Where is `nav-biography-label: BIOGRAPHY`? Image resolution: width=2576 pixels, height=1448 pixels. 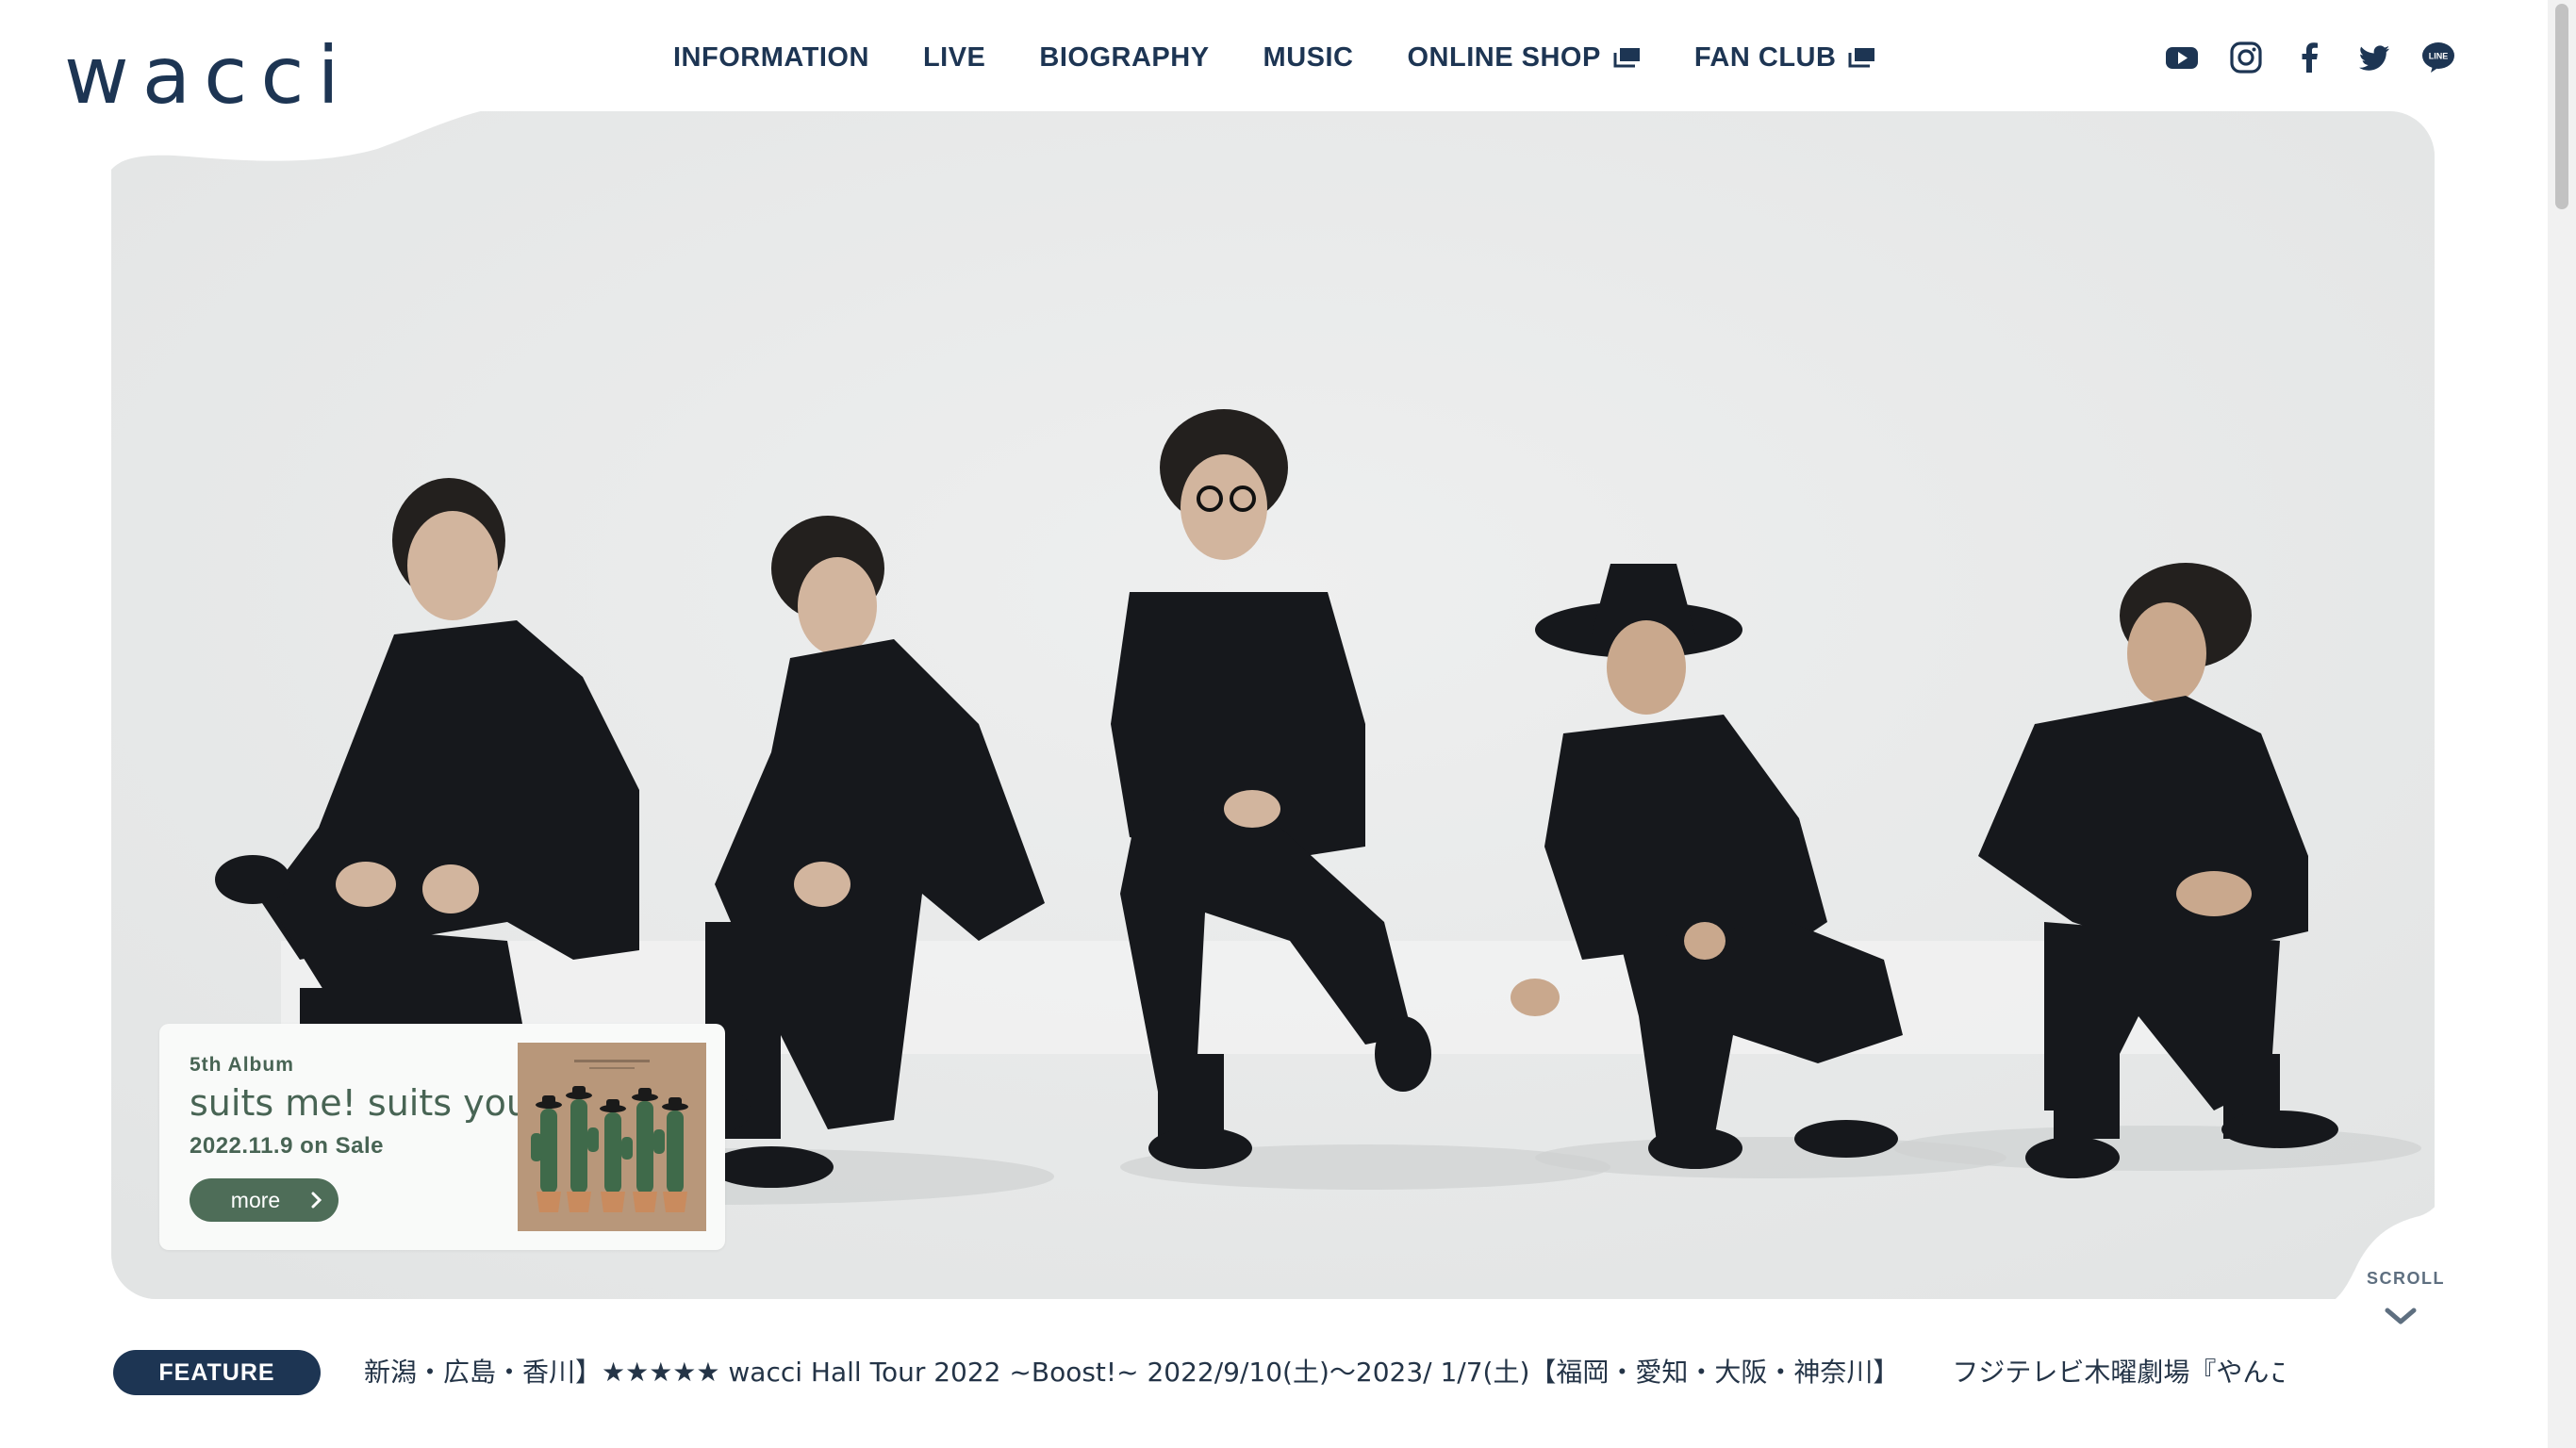
nav-biography-label: BIOGRAPHY is located at coordinates (1124, 57).